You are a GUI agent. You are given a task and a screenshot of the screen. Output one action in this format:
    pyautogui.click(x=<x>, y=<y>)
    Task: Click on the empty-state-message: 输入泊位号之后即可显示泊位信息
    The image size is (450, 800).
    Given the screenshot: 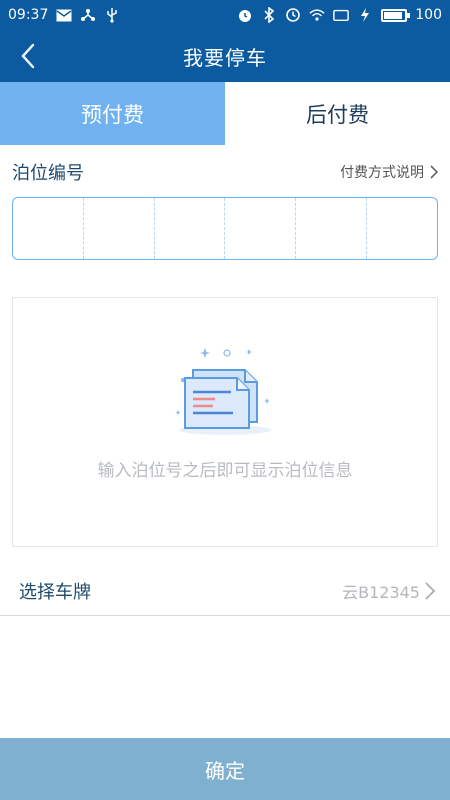 What is the action you would take?
    pyautogui.click(x=225, y=471)
    